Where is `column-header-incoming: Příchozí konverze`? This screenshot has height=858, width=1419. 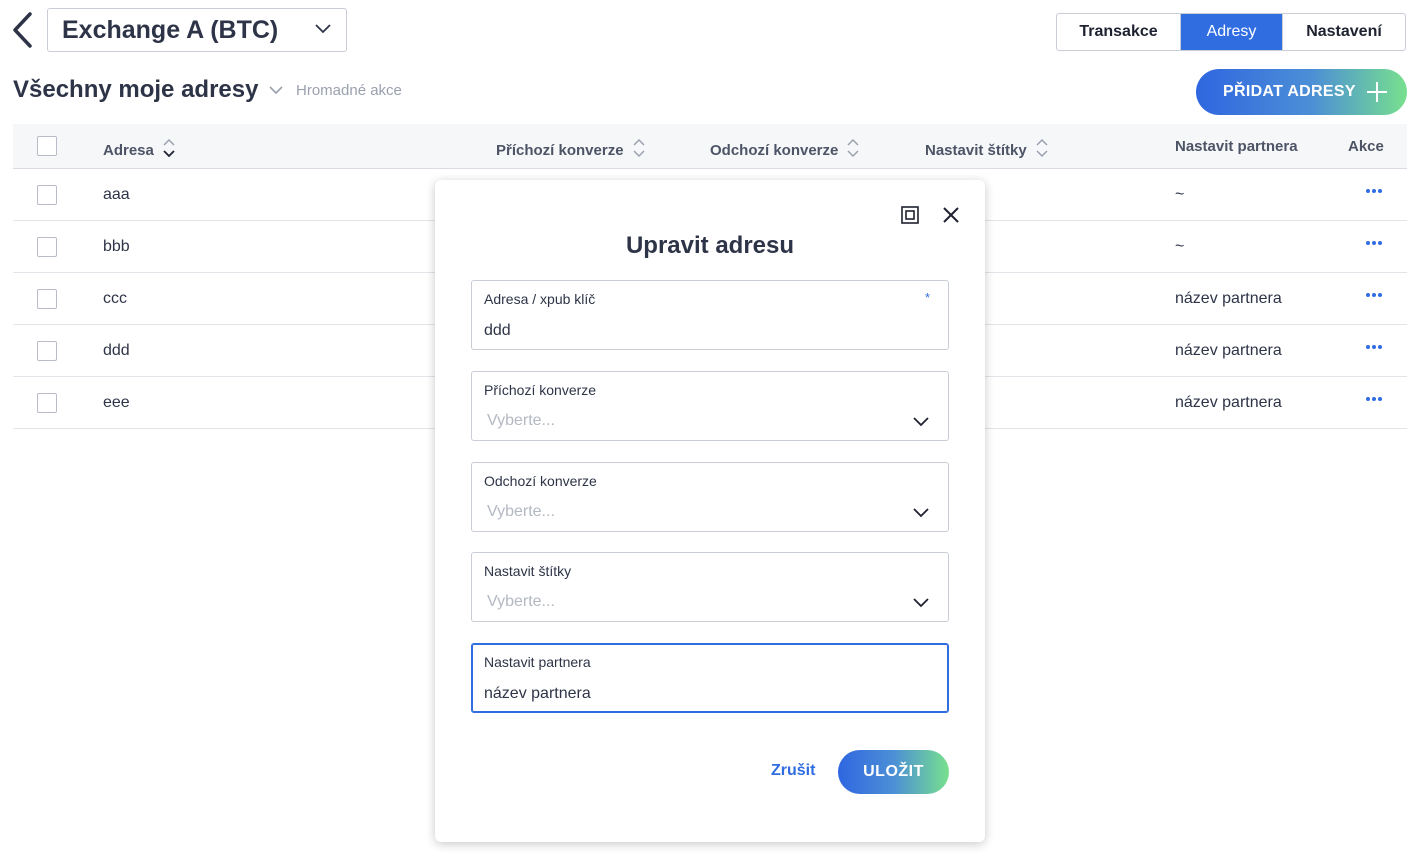 column-header-incoming: Příchozí konverze is located at coordinates (571, 150).